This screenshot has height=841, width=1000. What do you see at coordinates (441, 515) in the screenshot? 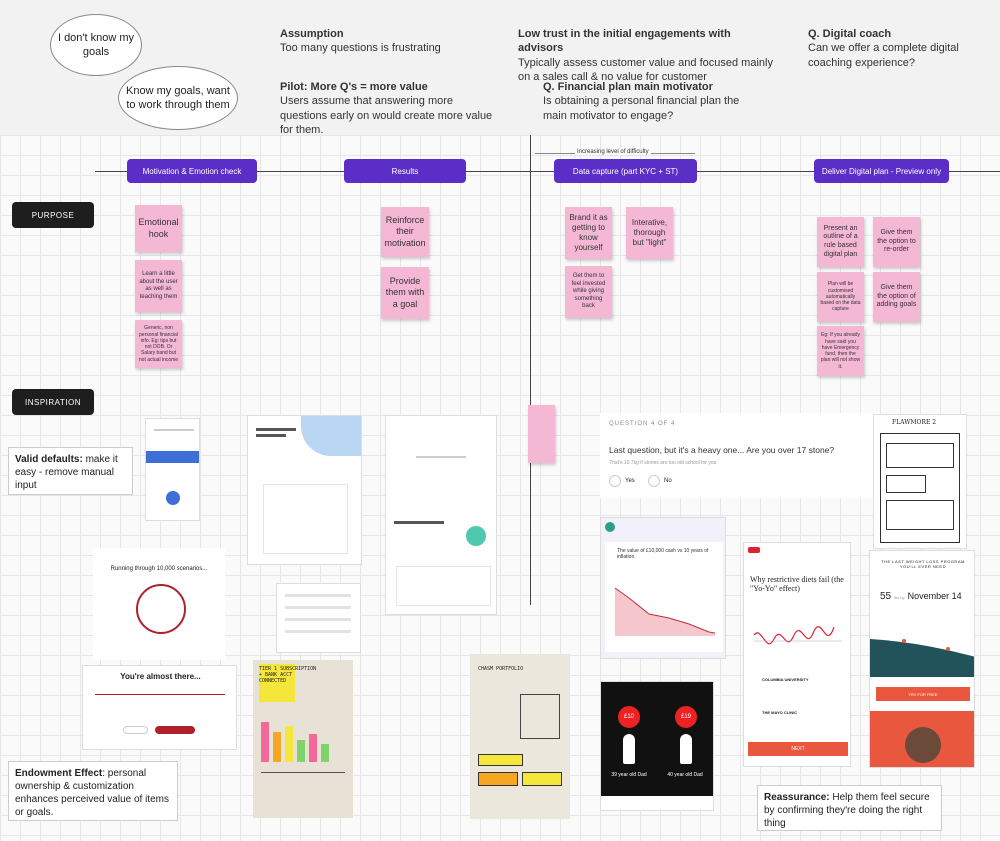
I see `inspiration-recommendation-screen` at bounding box center [441, 515].